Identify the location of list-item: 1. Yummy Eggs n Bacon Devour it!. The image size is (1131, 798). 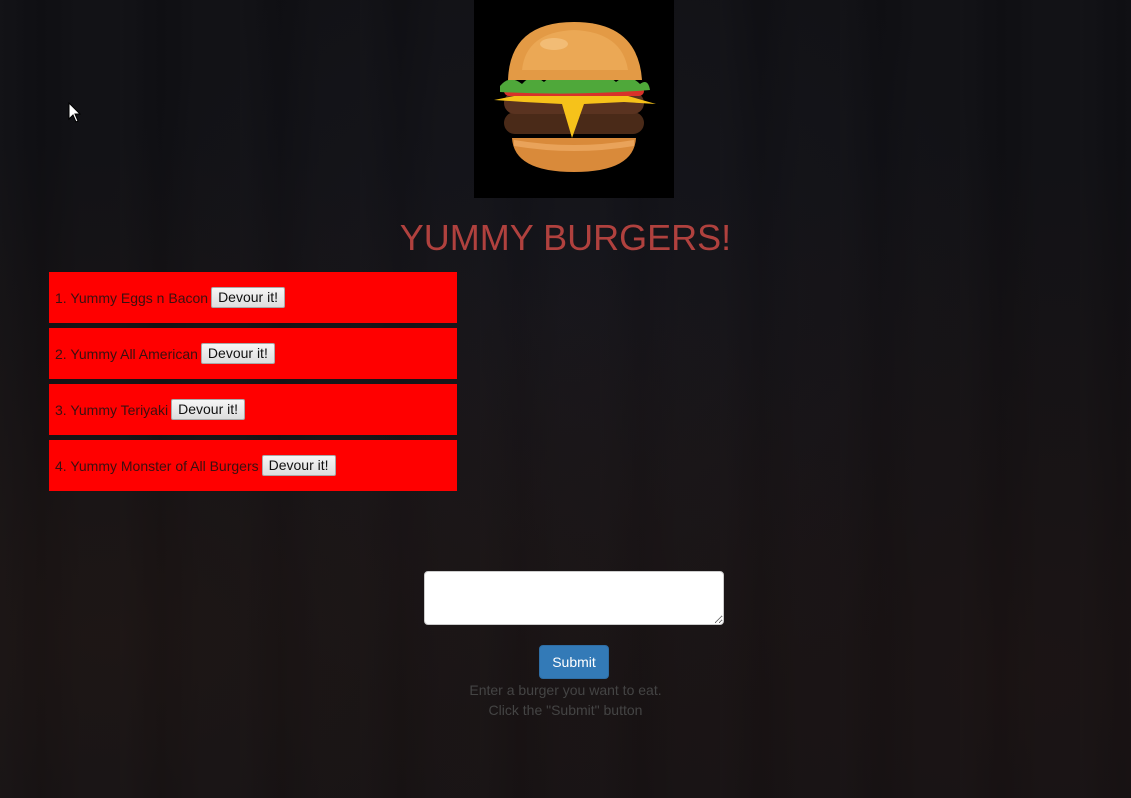
(253, 297).